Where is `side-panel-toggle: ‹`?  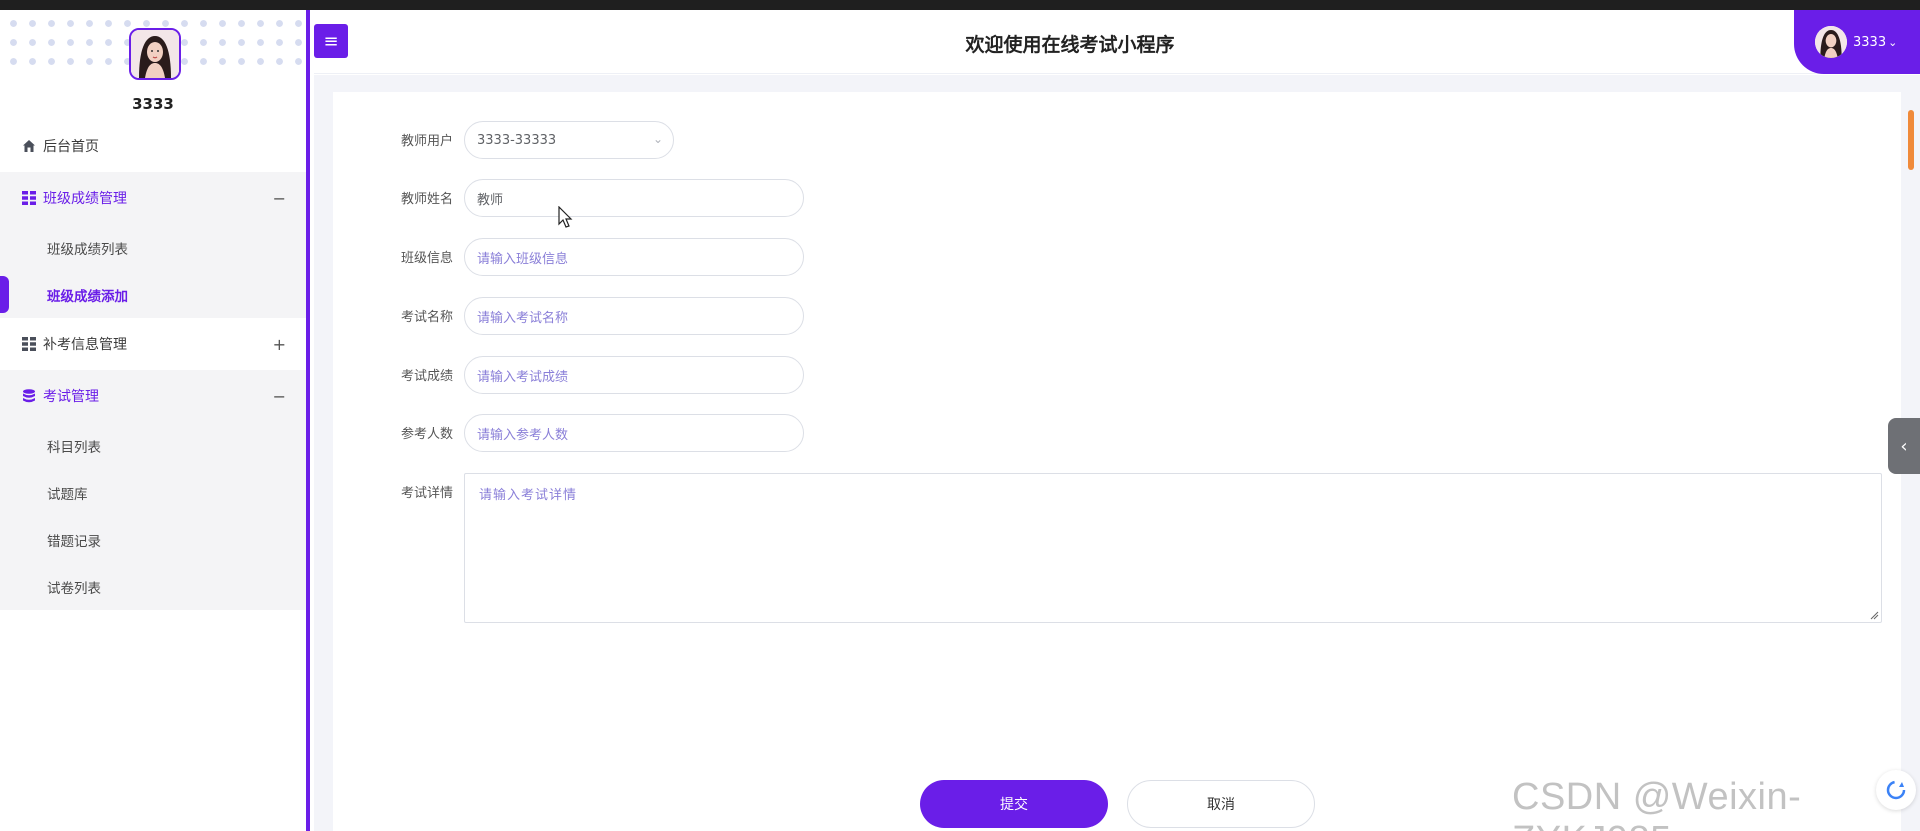
side-panel-toggle: ‹ is located at coordinates (1904, 446).